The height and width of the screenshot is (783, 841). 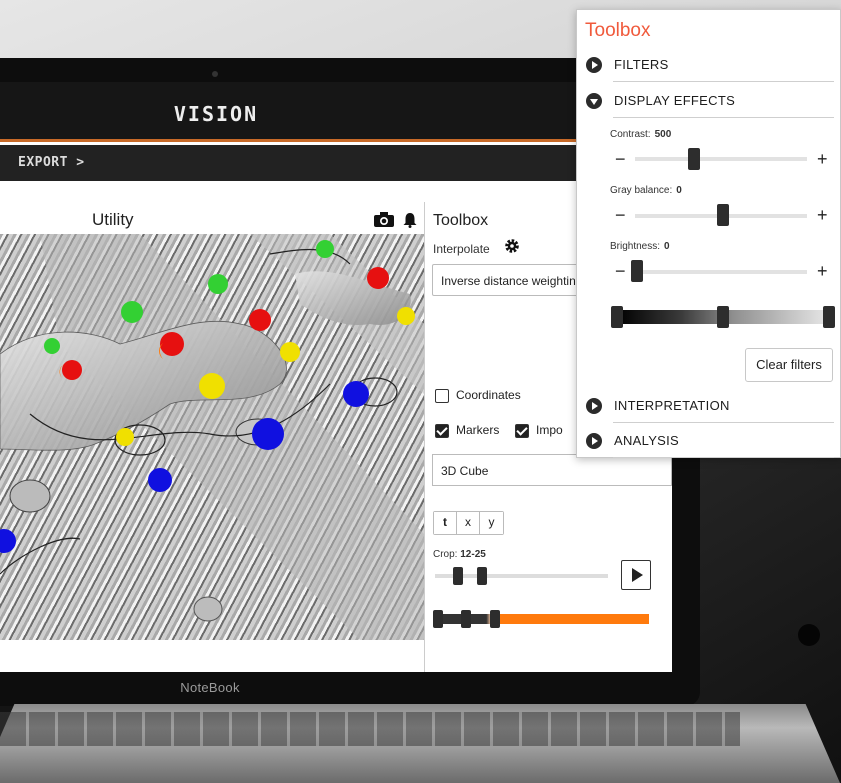 What do you see at coordinates (620, 159) in the screenshot?
I see `contrast-decrease-button: −` at bounding box center [620, 159].